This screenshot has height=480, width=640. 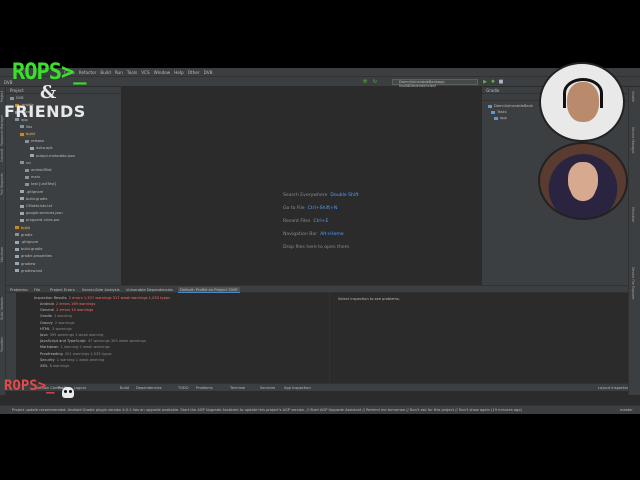 I want to click on menu-item: Tools, so click(x=132, y=72).